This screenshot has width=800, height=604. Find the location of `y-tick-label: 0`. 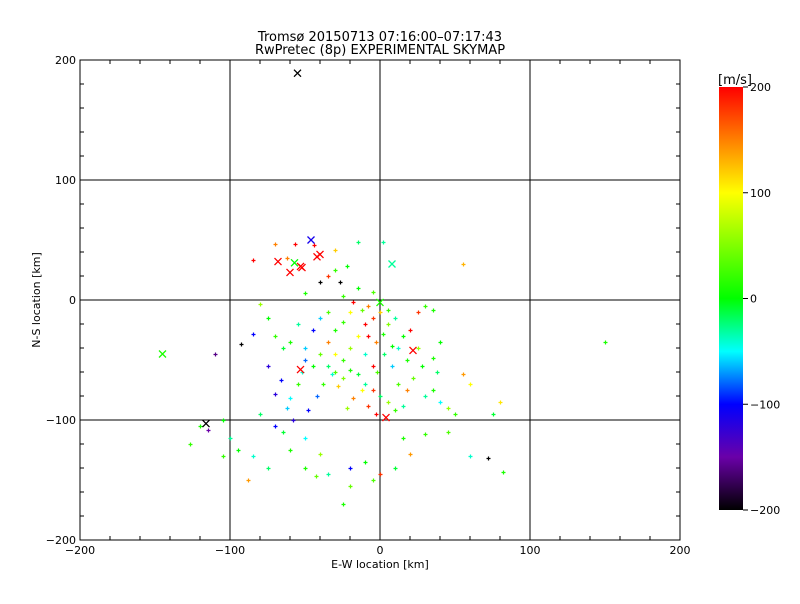

y-tick-label: 0 is located at coordinates (72, 300).